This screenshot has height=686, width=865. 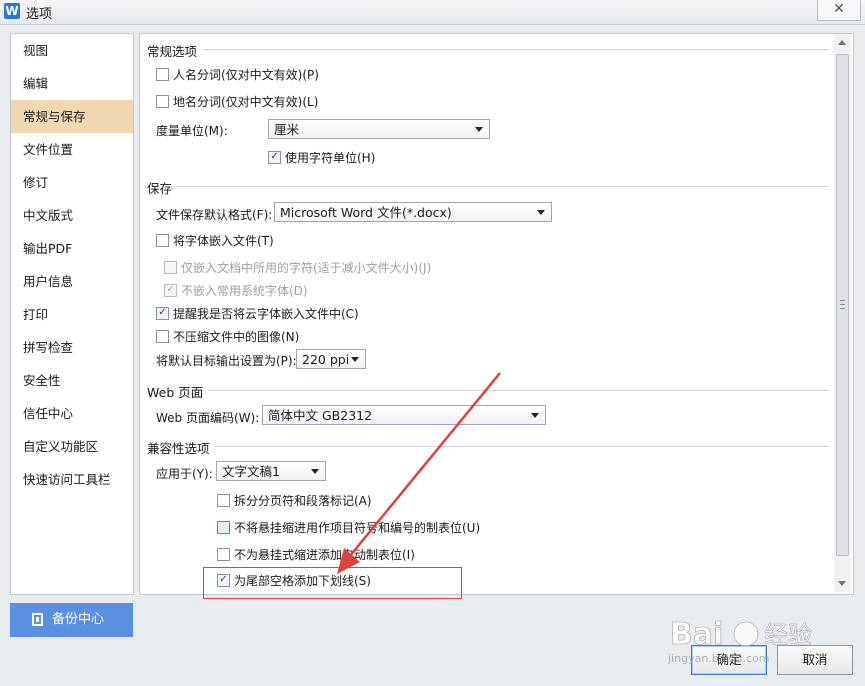 I want to click on window-title: 选项, so click(x=39, y=14).